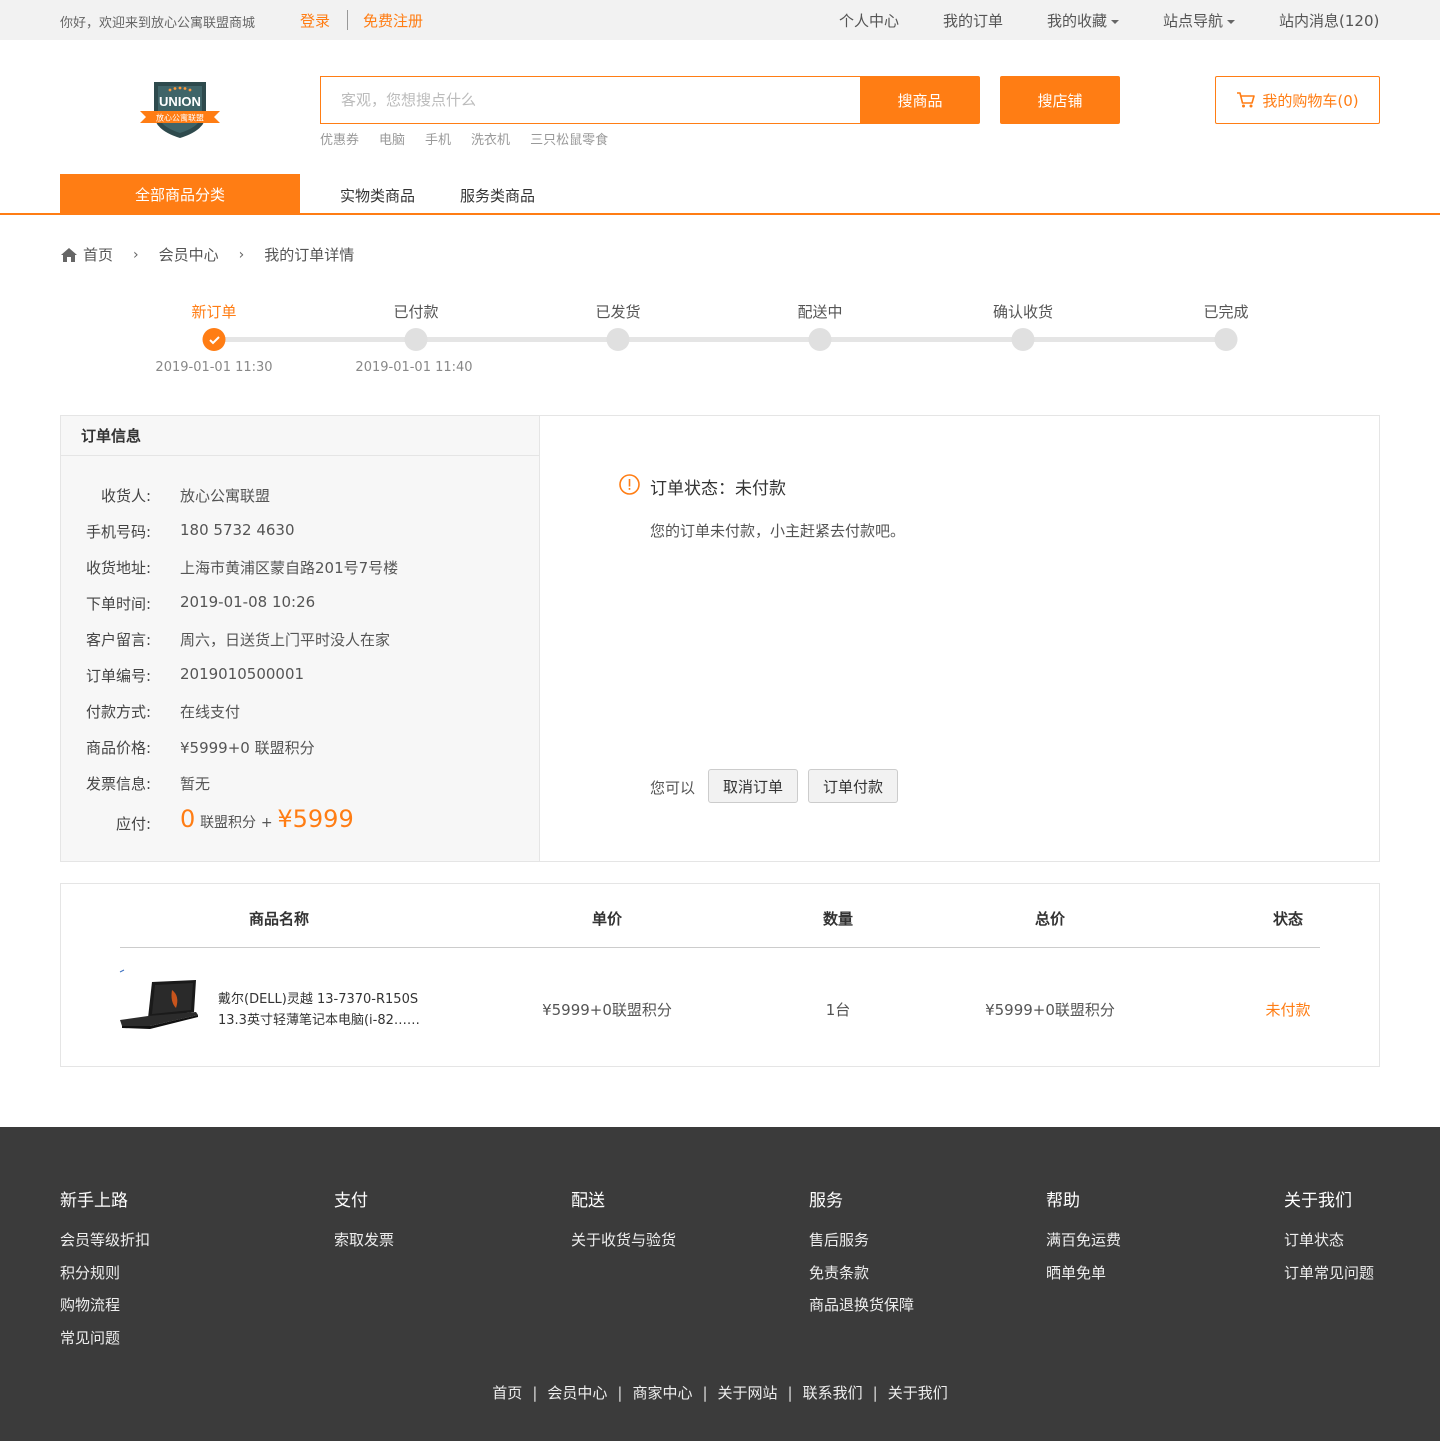 The width and height of the screenshot is (1440, 1441). Describe the element at coordinates (98, 254) in the screenshot. I see `breadcrumb-home: 首页` at that location.